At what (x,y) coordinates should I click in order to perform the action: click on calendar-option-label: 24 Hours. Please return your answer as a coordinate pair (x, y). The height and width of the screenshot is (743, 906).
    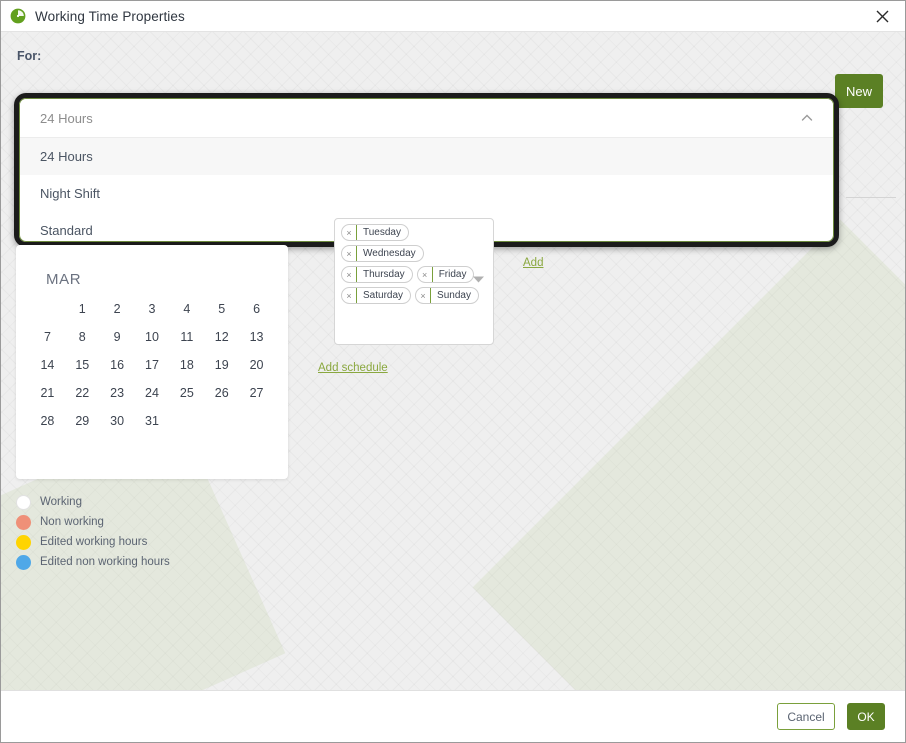
    Looking at the image, I should click on (66, 156).